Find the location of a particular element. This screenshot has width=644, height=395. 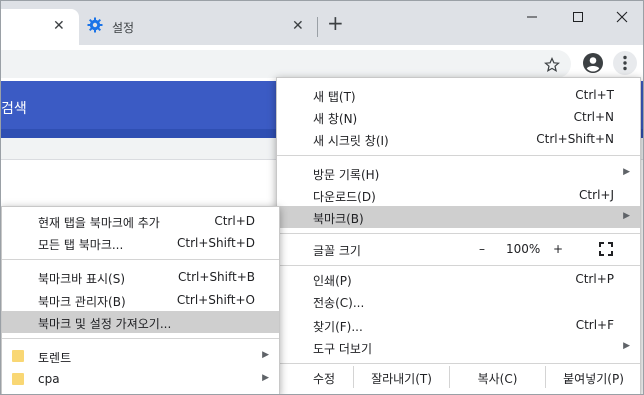

menu-item-find: 찾기(F)... Ctrl+F is located at coordinates (458, 325).